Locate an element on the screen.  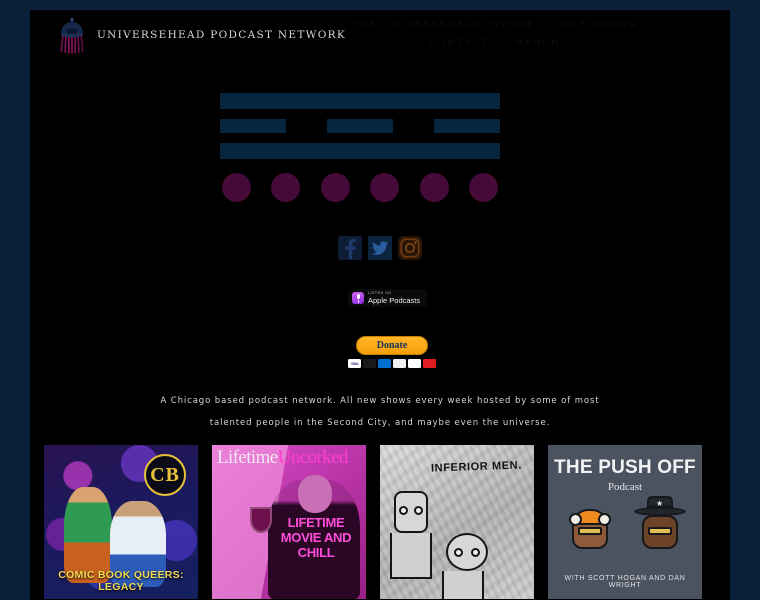
po-artwork-subtitle: Podcast is located at coordinates (625, 487).